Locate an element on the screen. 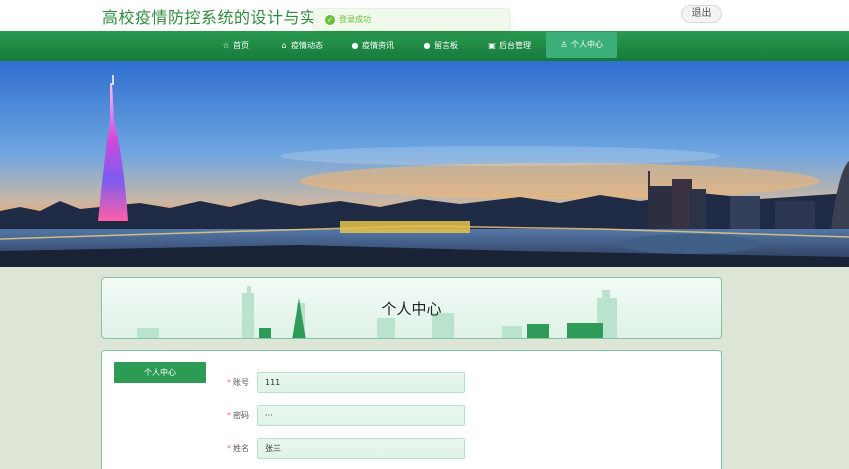 The width and height of the screenshot is (849, 469). name-label: * 姓名 is located at coordinates (238, 448).